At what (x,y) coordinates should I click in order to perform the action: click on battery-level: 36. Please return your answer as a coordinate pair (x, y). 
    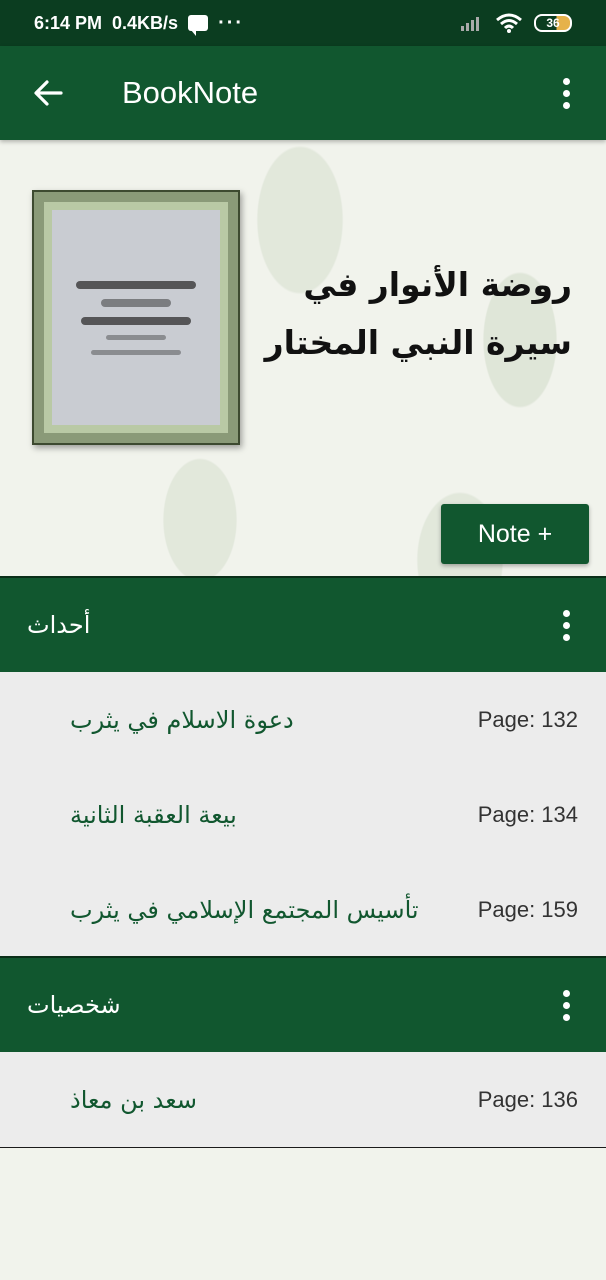
    Looking at the image, I should click on (553, 23).